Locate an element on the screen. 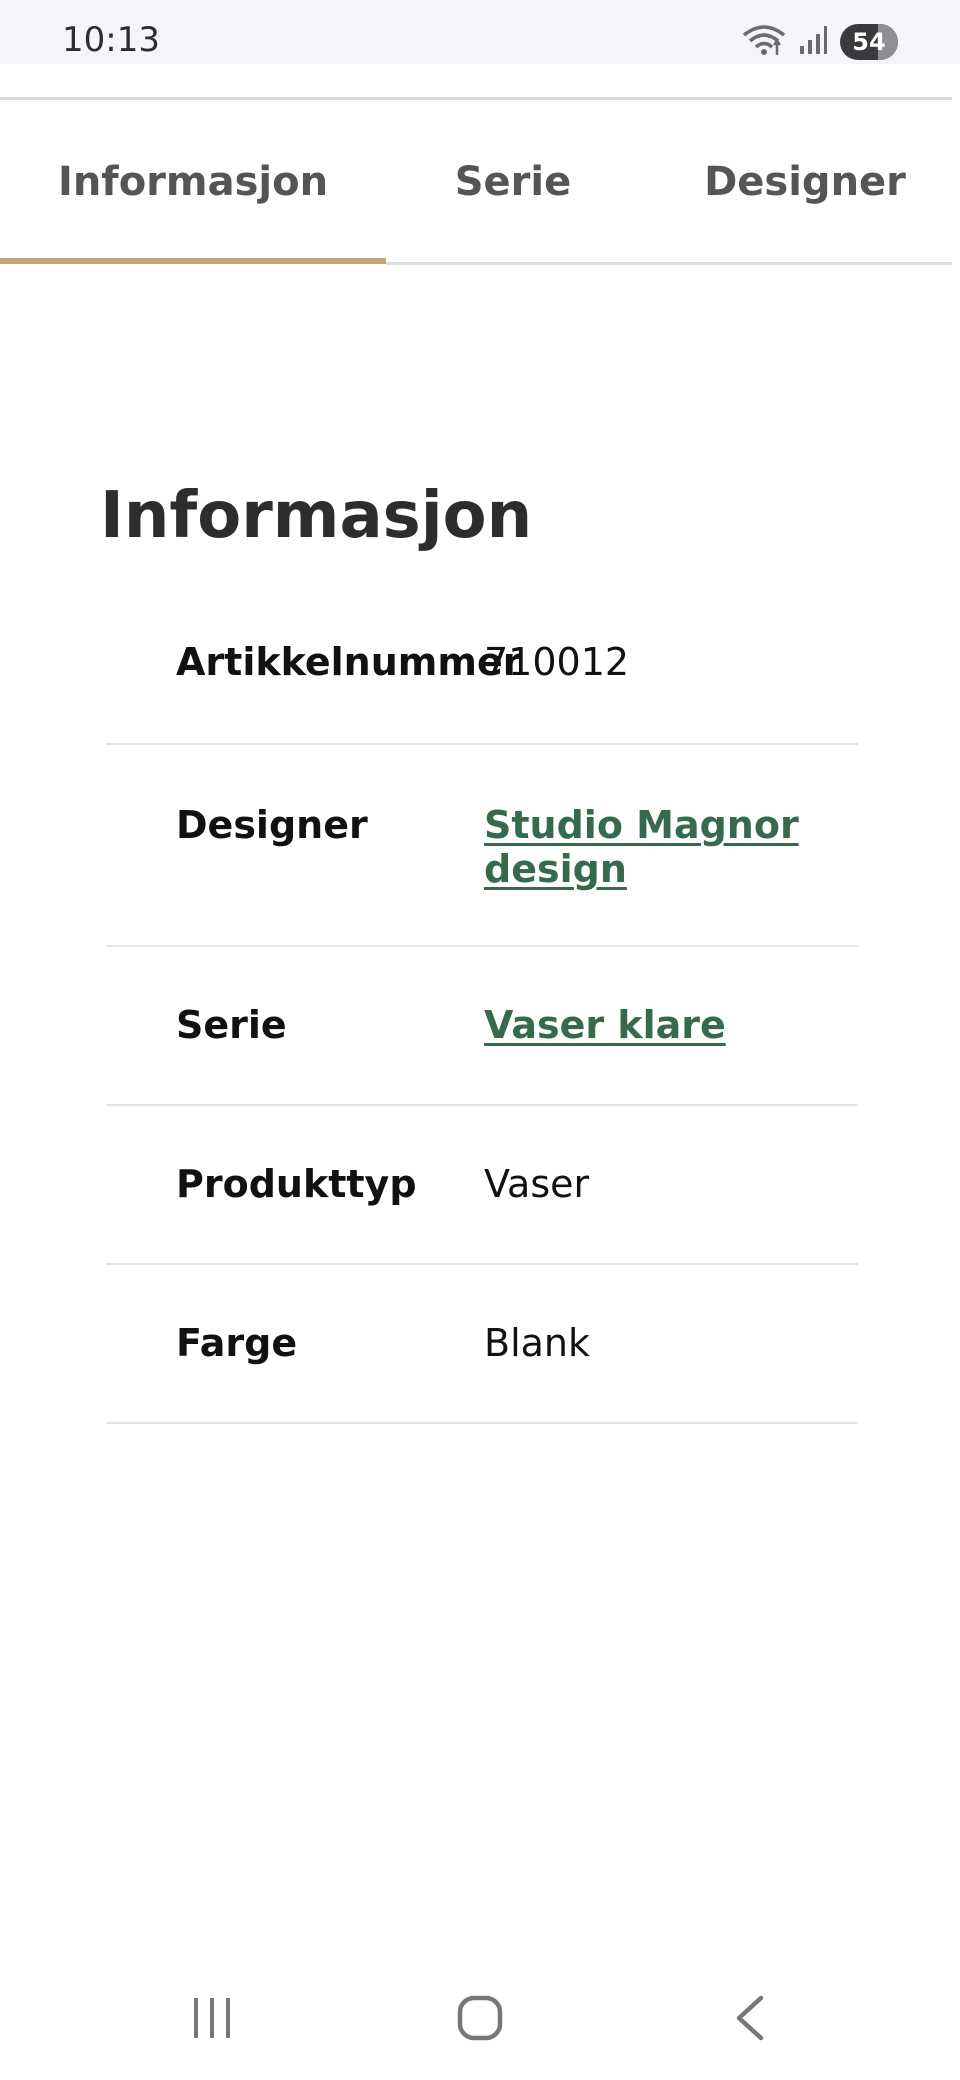 The width and height of the screenshot is (960, 2080). back-button is located at coordinates (750, 2020).